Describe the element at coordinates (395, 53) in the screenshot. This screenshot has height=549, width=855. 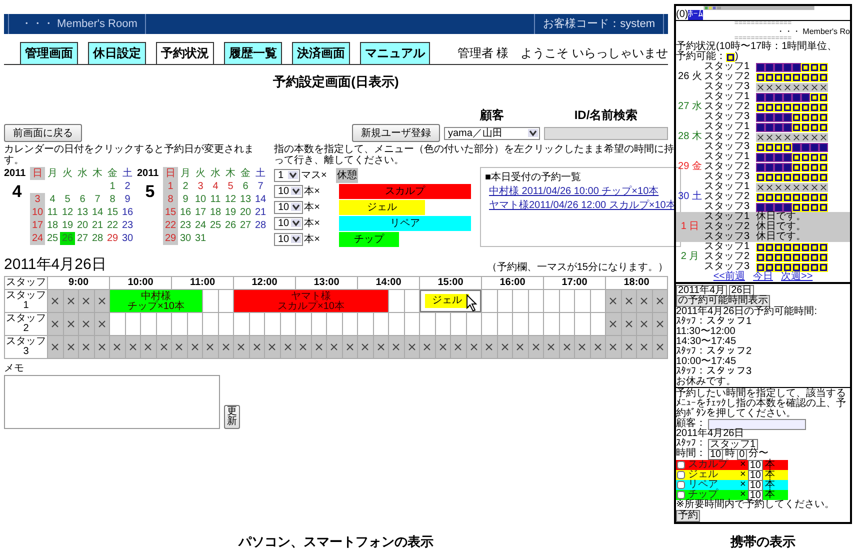
I see `nav-tab: マニュアル` at that location.